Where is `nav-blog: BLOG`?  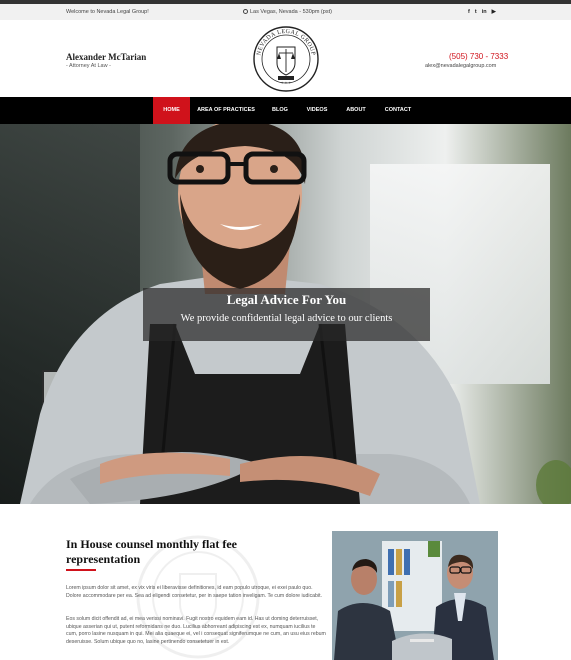
nav-blog: BLOG is located at coordinates (280, 110).